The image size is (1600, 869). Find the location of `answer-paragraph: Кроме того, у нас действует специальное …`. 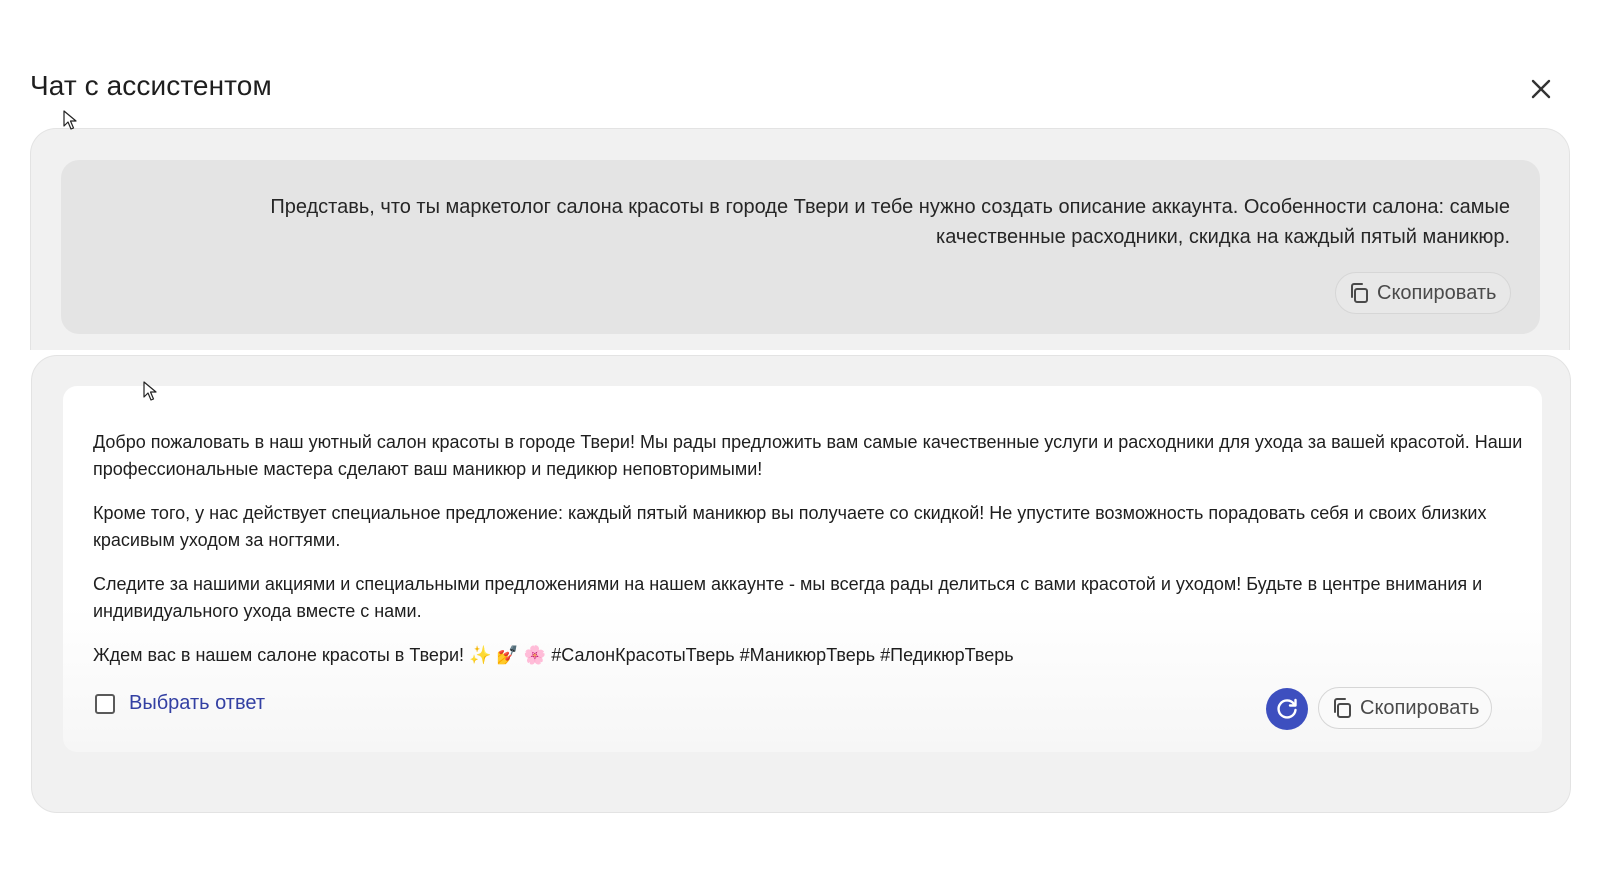

answer-paragraph: Кроме того, у нас действует специальное … is located at coordinates (790, 526).